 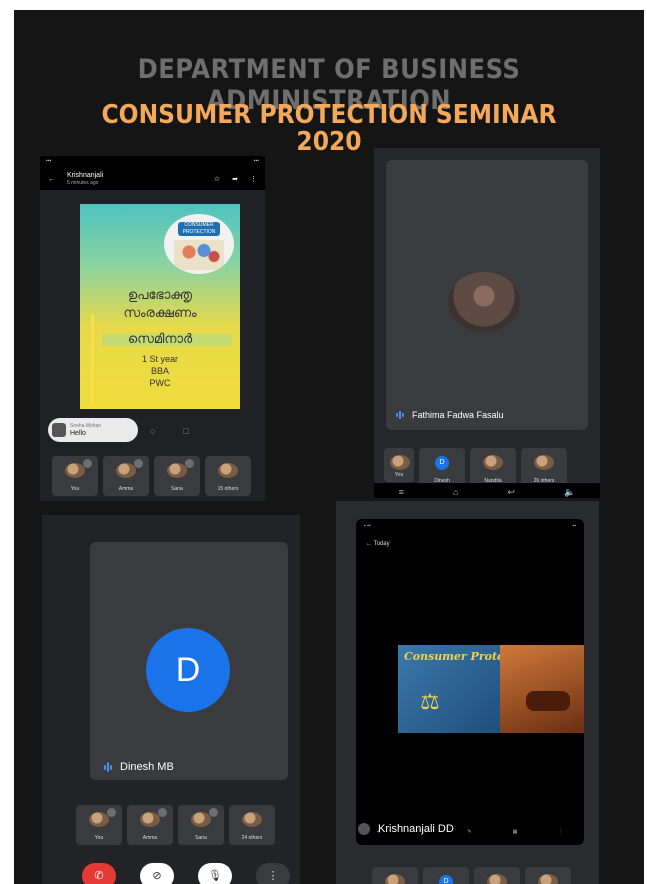 What do you see at coordinates (160, 339) in the screenshot?
I see `flyer-mal-line3: സെമിനാർ` at bounding box center [160, 339].